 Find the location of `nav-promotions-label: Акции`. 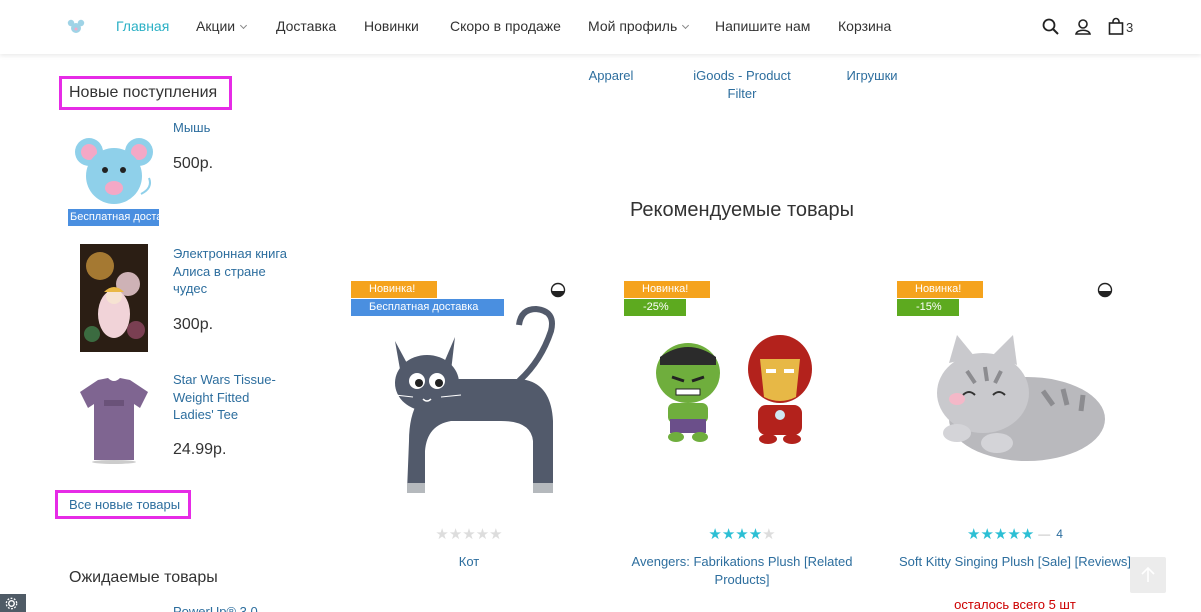

nav-promotions-label: Акции is located at coordinates (216, 26).